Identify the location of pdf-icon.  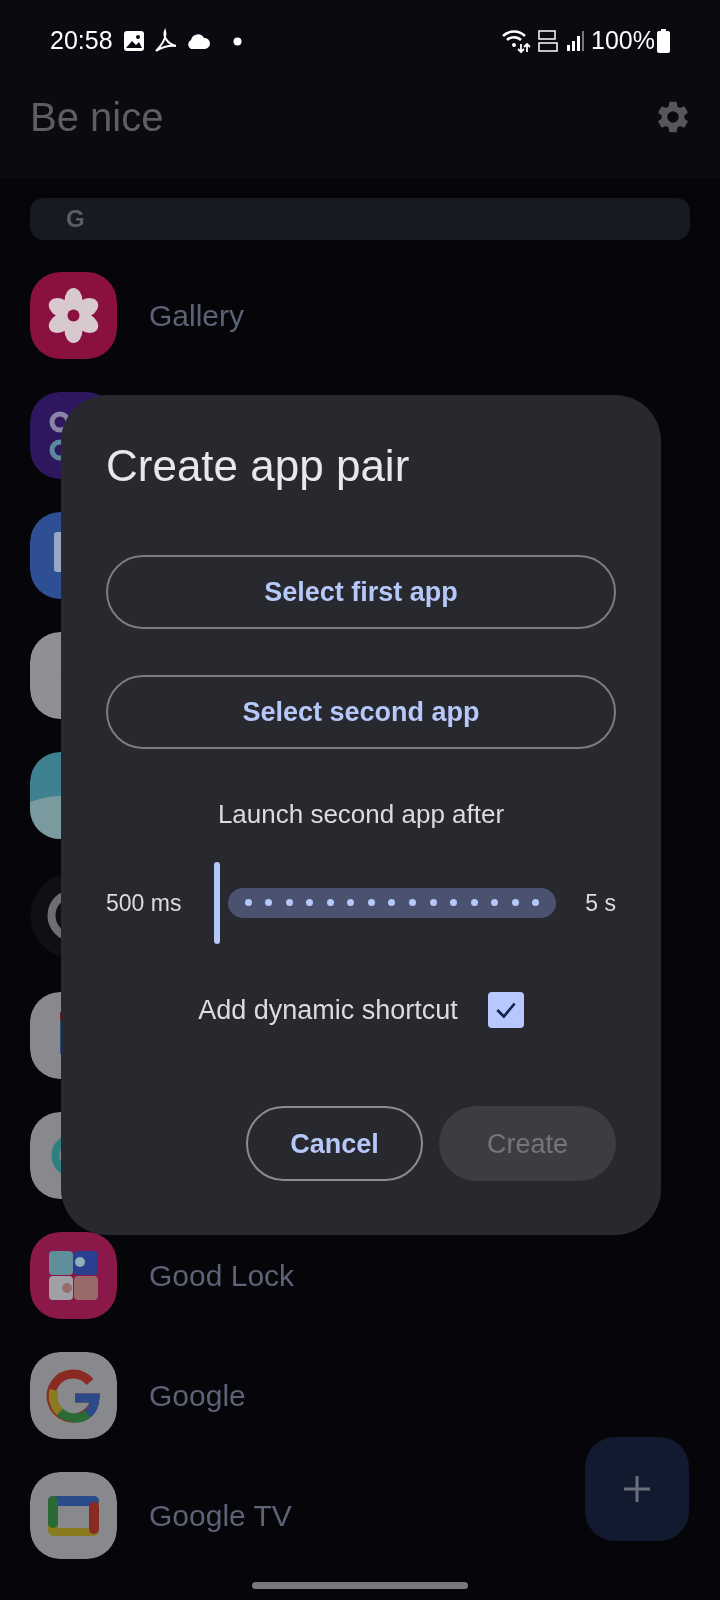
(165, 41).